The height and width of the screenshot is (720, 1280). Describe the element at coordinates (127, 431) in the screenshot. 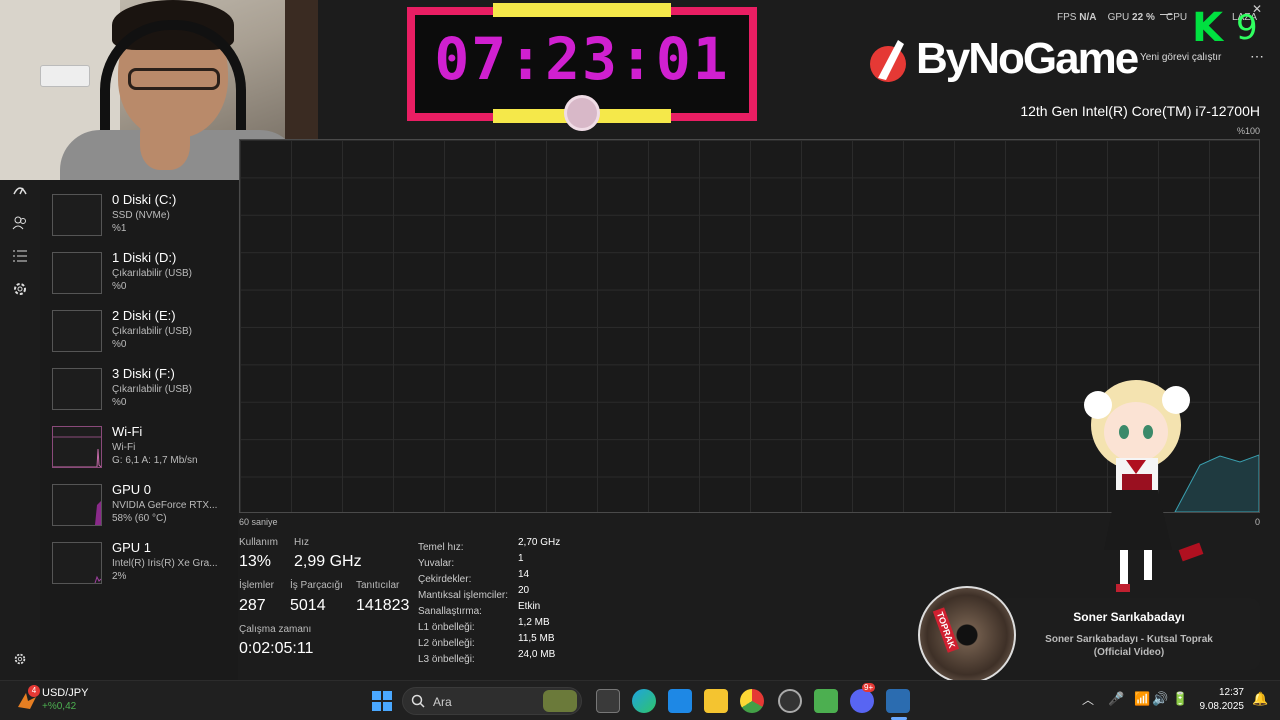

I see `device-title: Wi-Fi` at that location.